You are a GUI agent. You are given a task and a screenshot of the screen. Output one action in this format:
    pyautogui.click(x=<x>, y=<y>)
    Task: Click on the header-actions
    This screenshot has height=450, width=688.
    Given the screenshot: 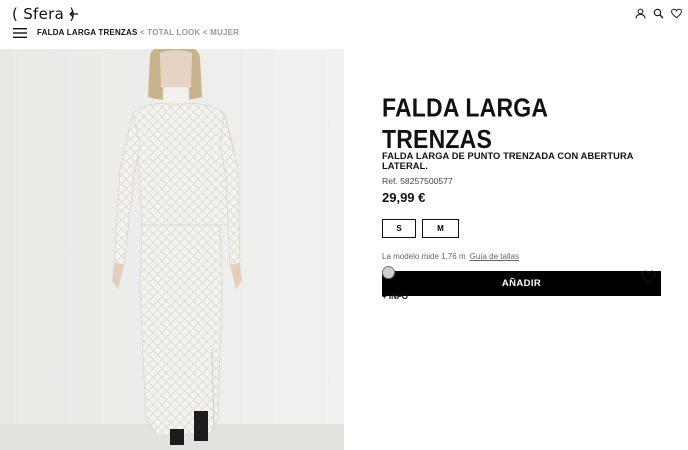 What is the action you would take?
    pyautogui.click(x=658, y=13)
    